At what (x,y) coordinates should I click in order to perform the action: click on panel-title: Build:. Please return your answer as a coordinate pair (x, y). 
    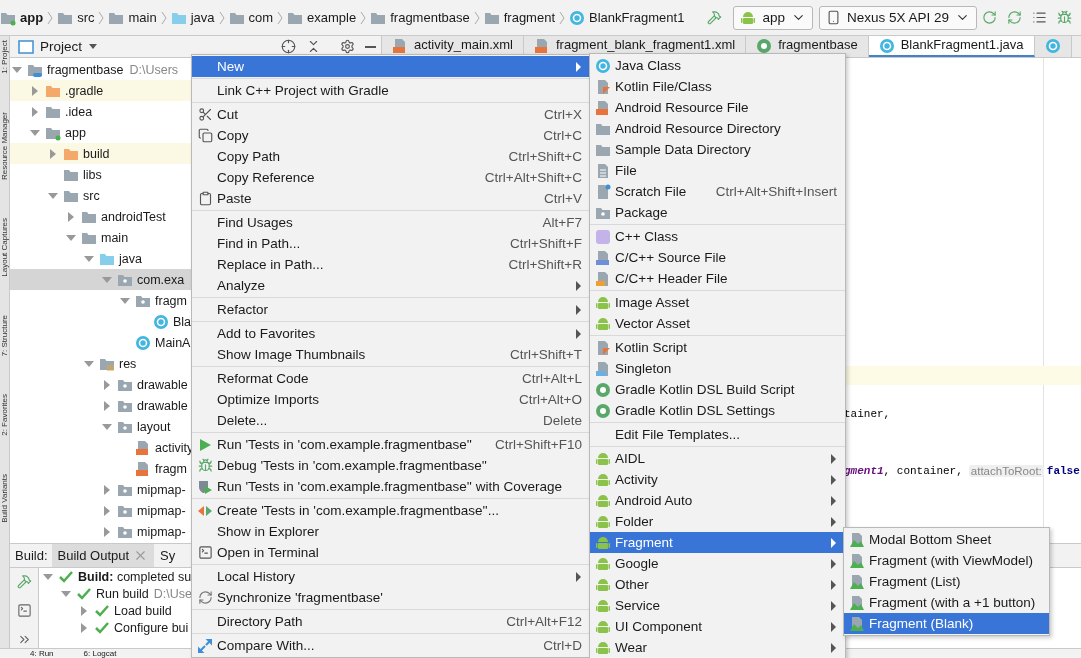
    Looking at the image, I should click on (31, 555).